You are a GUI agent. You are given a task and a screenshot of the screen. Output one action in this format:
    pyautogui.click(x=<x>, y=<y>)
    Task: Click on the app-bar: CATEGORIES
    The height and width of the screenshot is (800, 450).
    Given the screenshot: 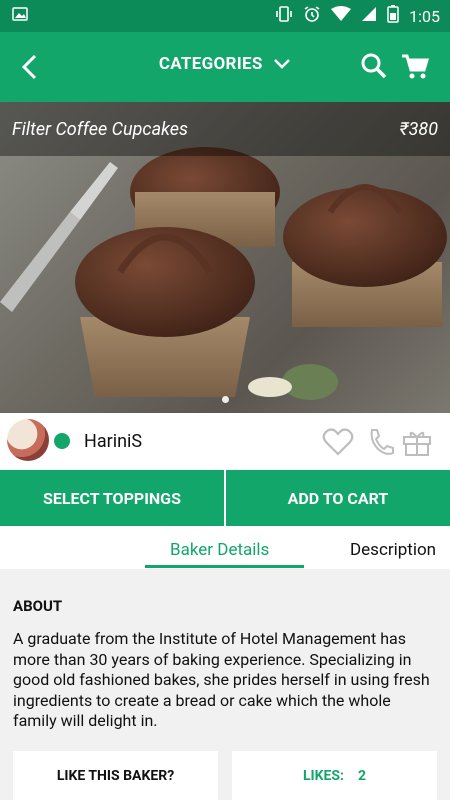 What is the action you would take?
    pyautogui.click(x=225, y=67)
    